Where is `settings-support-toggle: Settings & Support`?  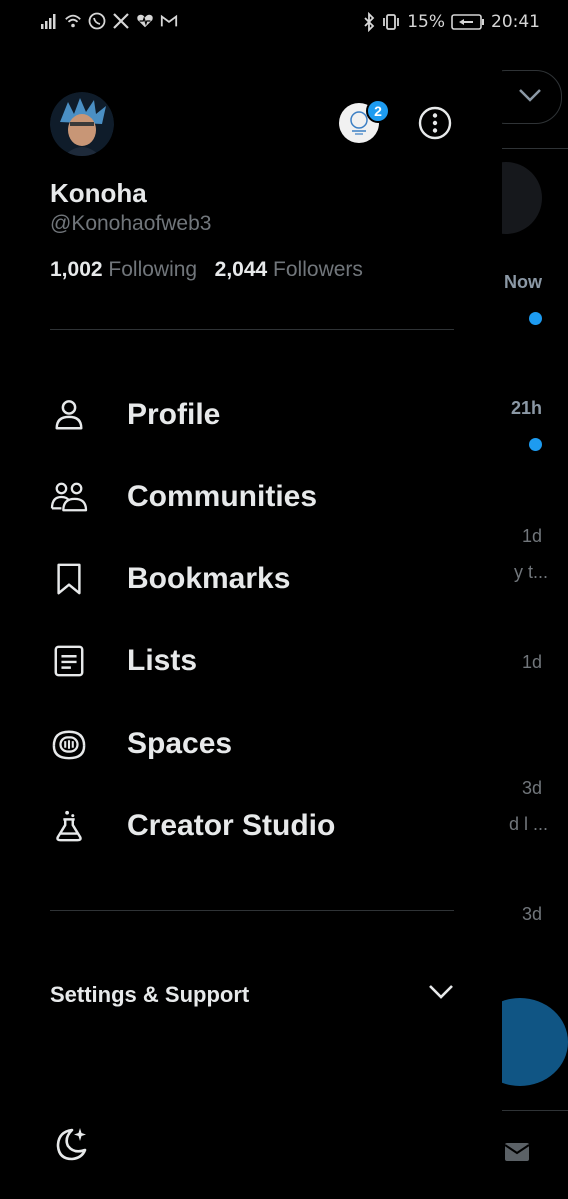 settings-support-toggle: Settings & Support is located at coordinates (252, 996).